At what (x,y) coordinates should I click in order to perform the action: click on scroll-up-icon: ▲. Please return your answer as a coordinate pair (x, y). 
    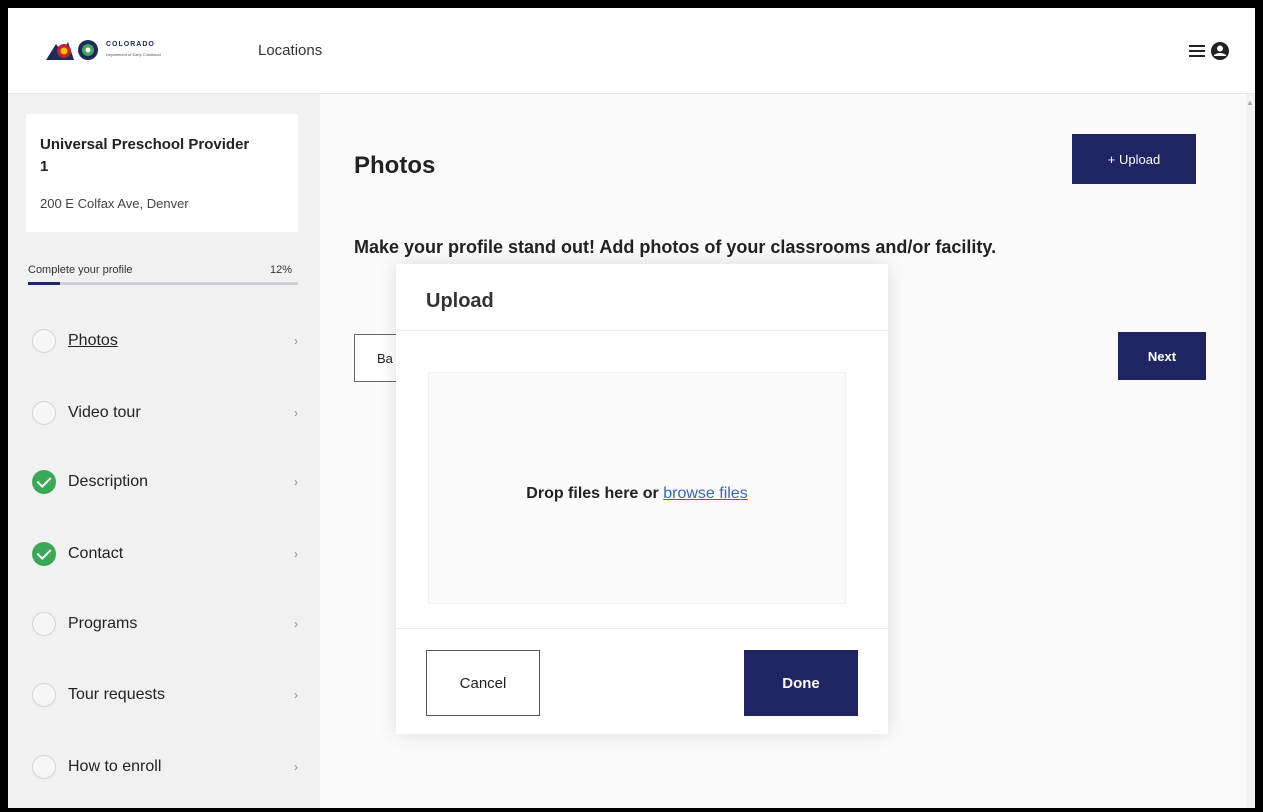
    Looking at the image, I should click on (1250, 102).